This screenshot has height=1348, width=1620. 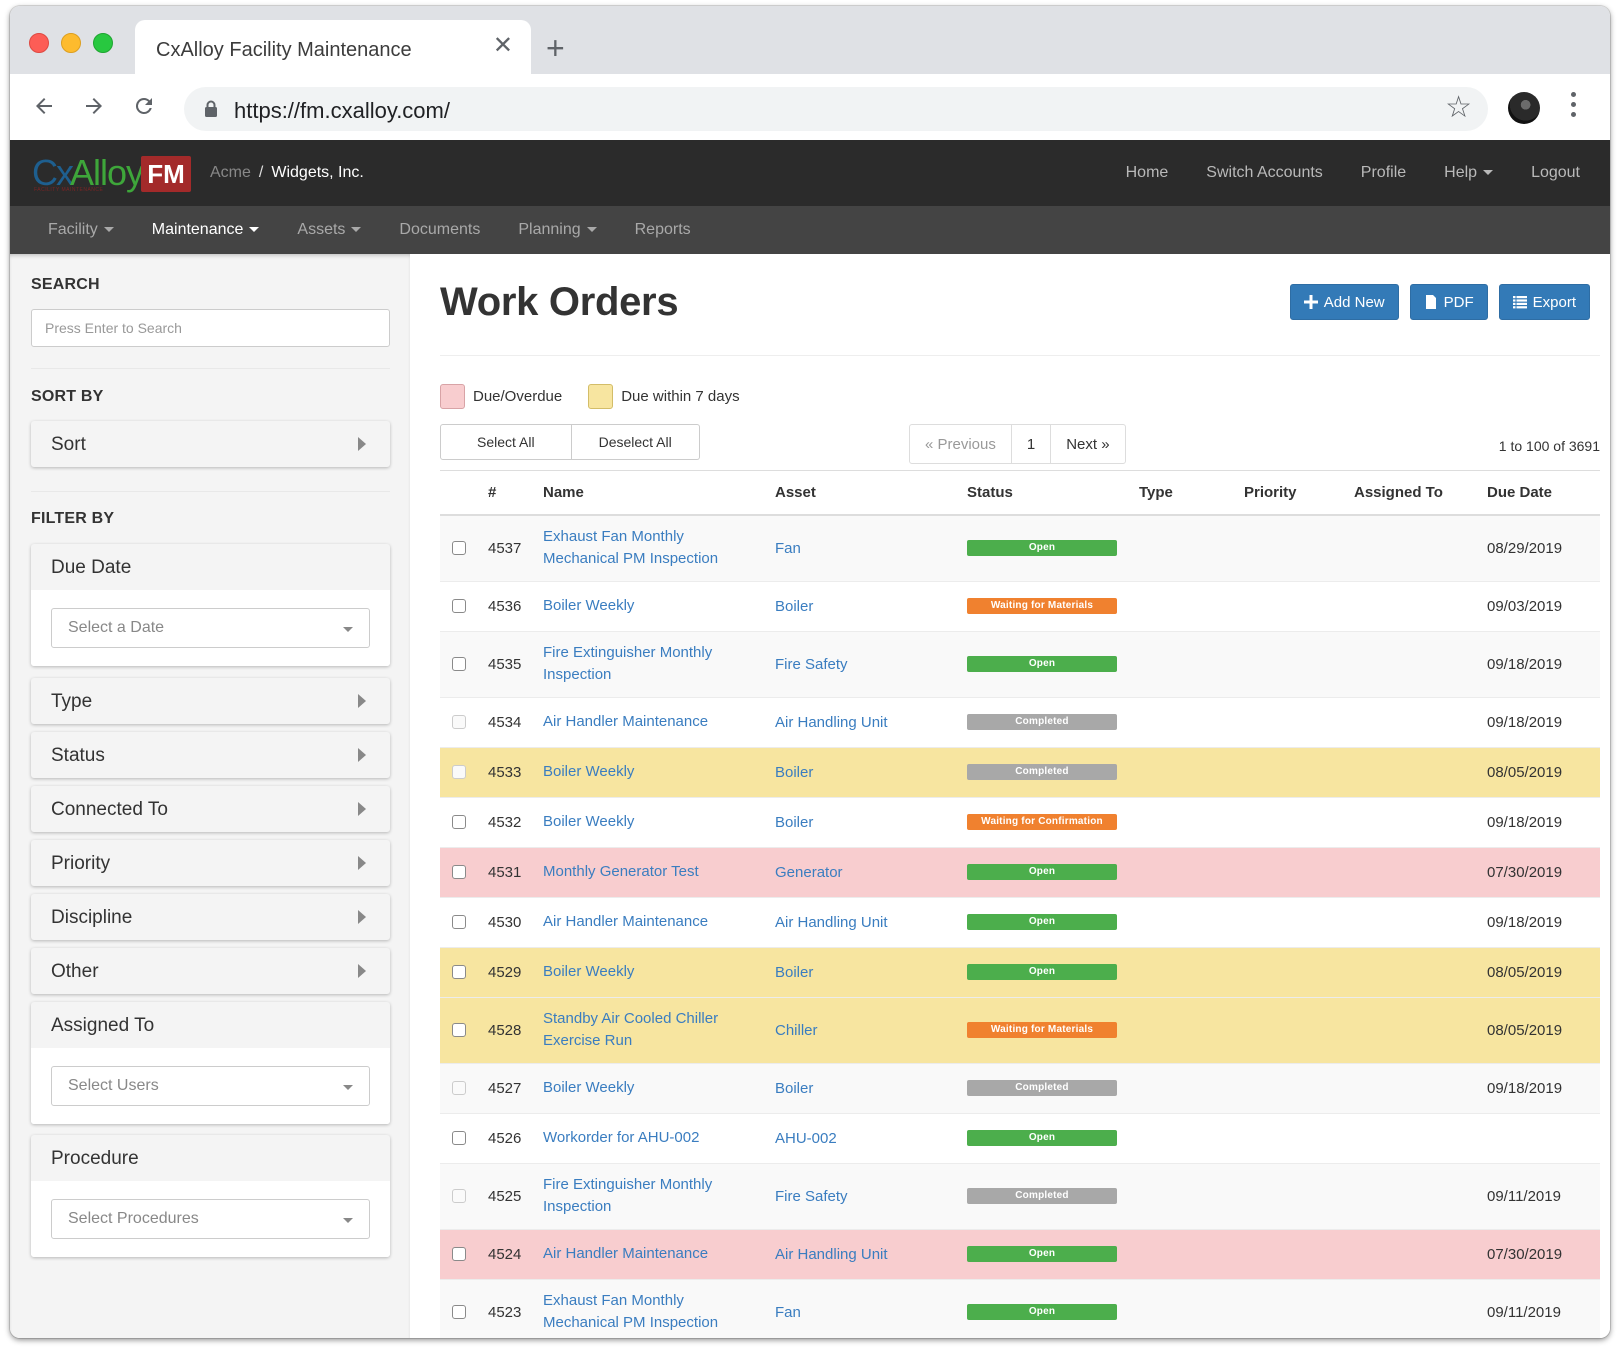 What do you see at coordinates (630, 1029) in the screenshot?
I see `work-order-name-link: Standby Air Cooled Chiller Exercise Run` at bounding box center [630, 1029].